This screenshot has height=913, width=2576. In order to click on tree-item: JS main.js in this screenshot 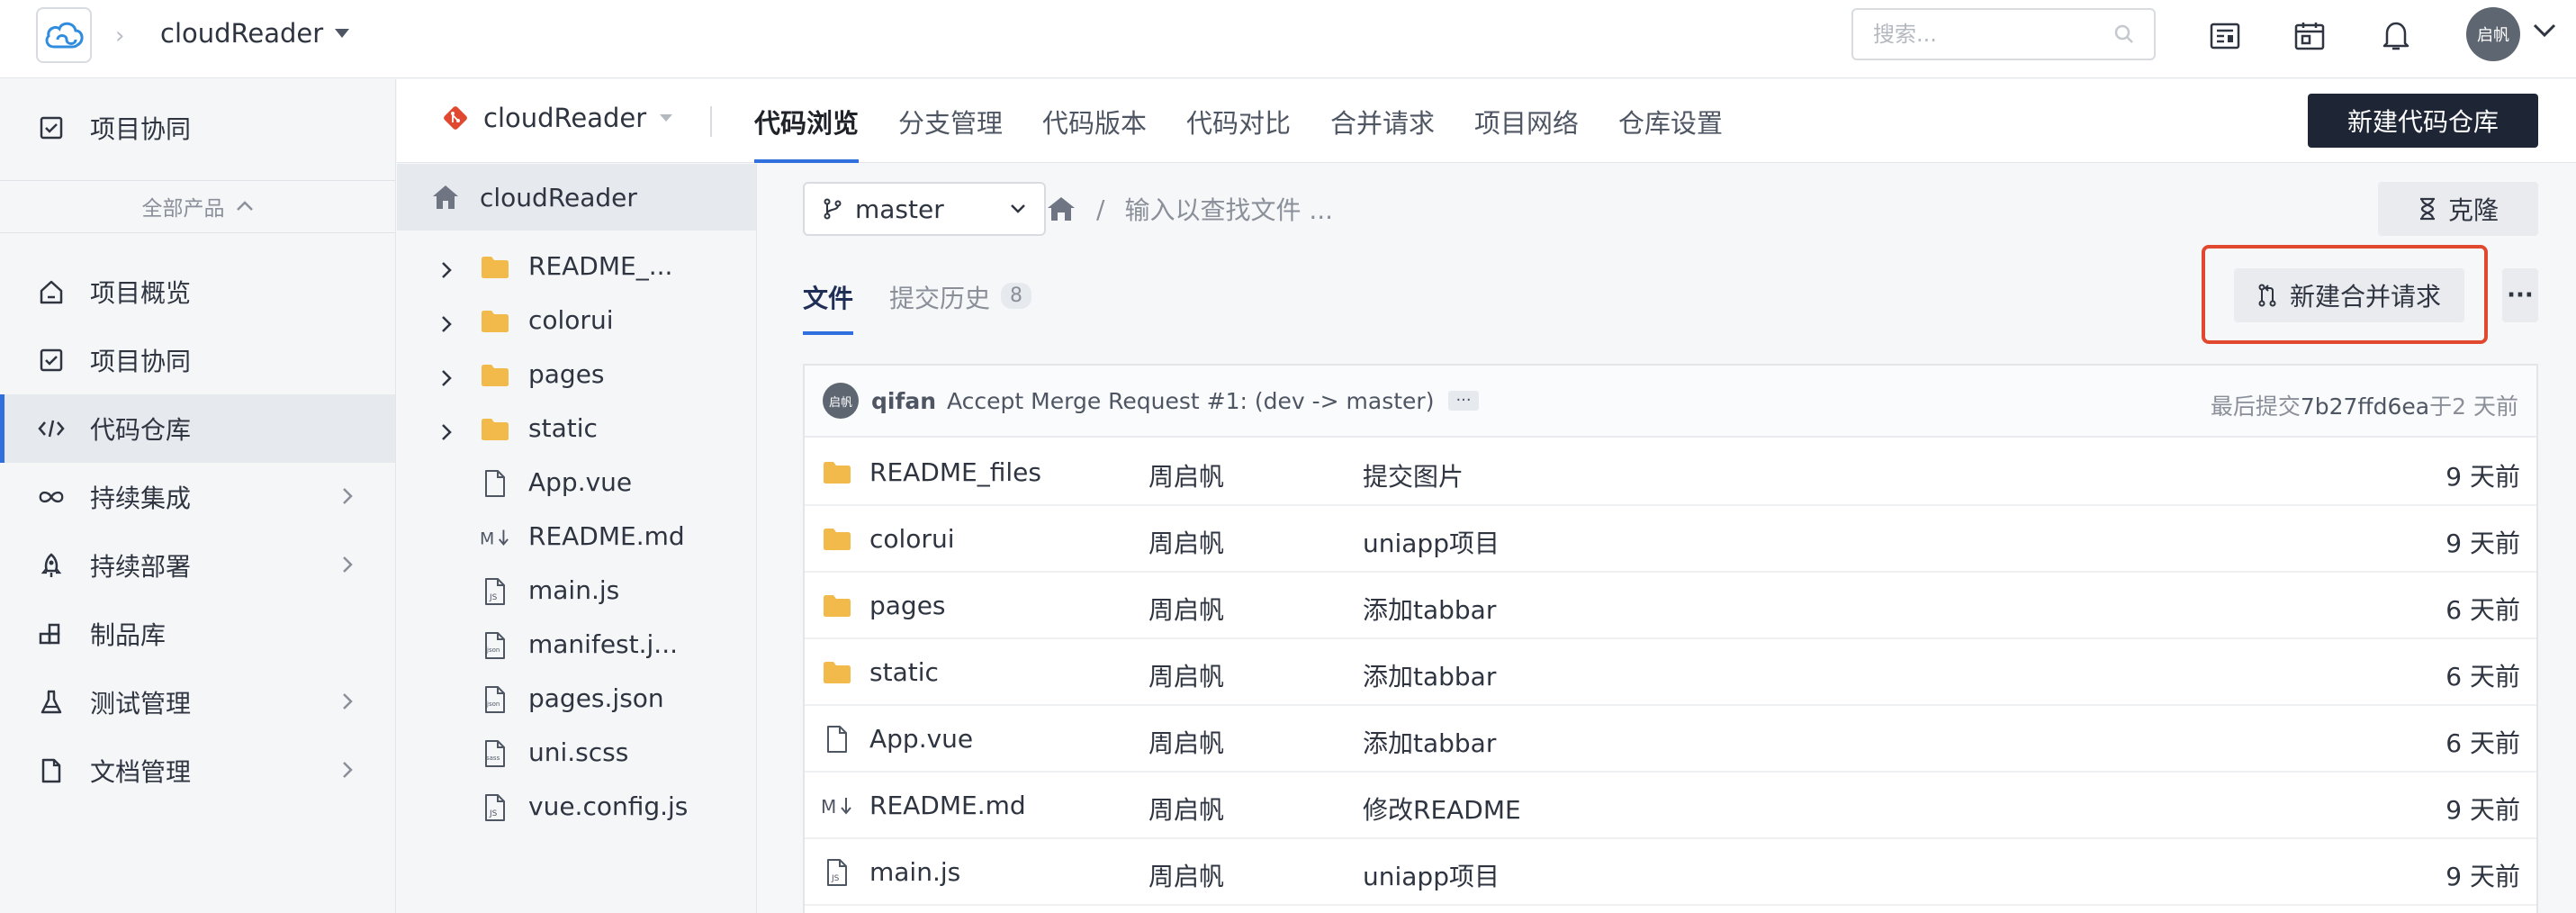, I will do `click(576, 591)`.